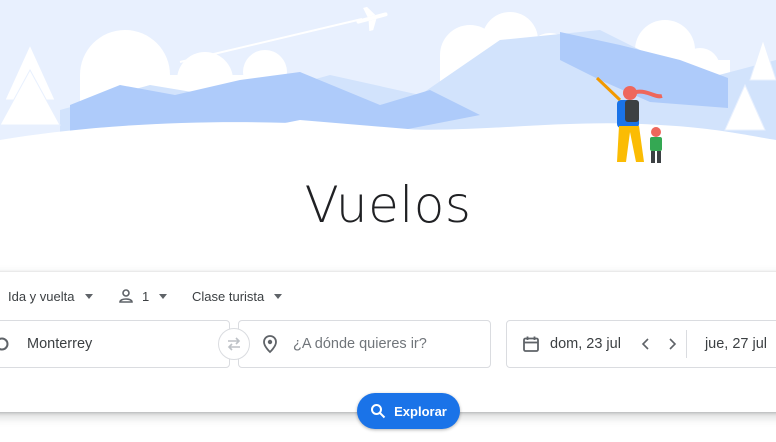  Describe the element at coordinates (228, 296) in the screenshot. I see `cabin-class-label: Clase turista` at that location.